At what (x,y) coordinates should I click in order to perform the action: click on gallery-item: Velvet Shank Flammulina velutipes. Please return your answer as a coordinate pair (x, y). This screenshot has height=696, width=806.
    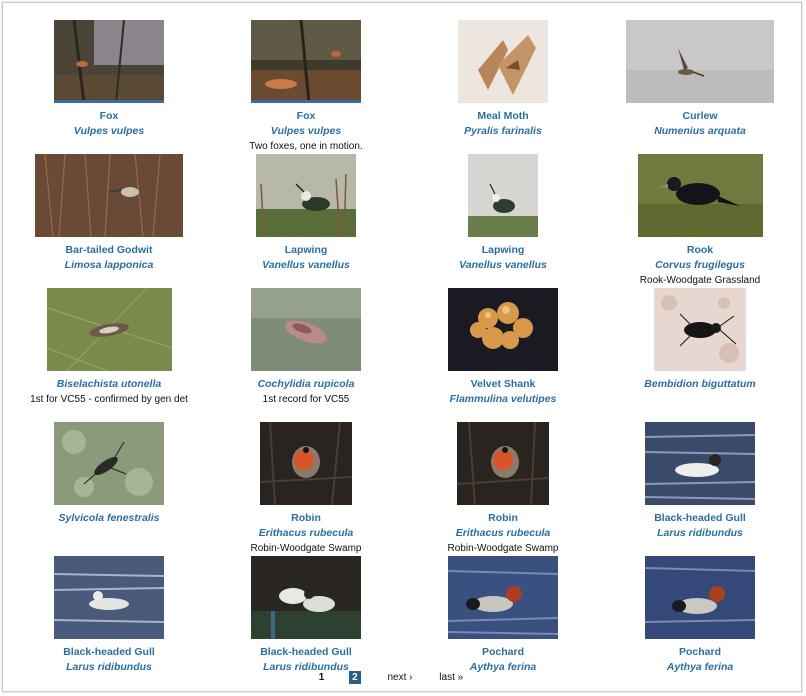
    Looking at the image, I should click on (503, 354).